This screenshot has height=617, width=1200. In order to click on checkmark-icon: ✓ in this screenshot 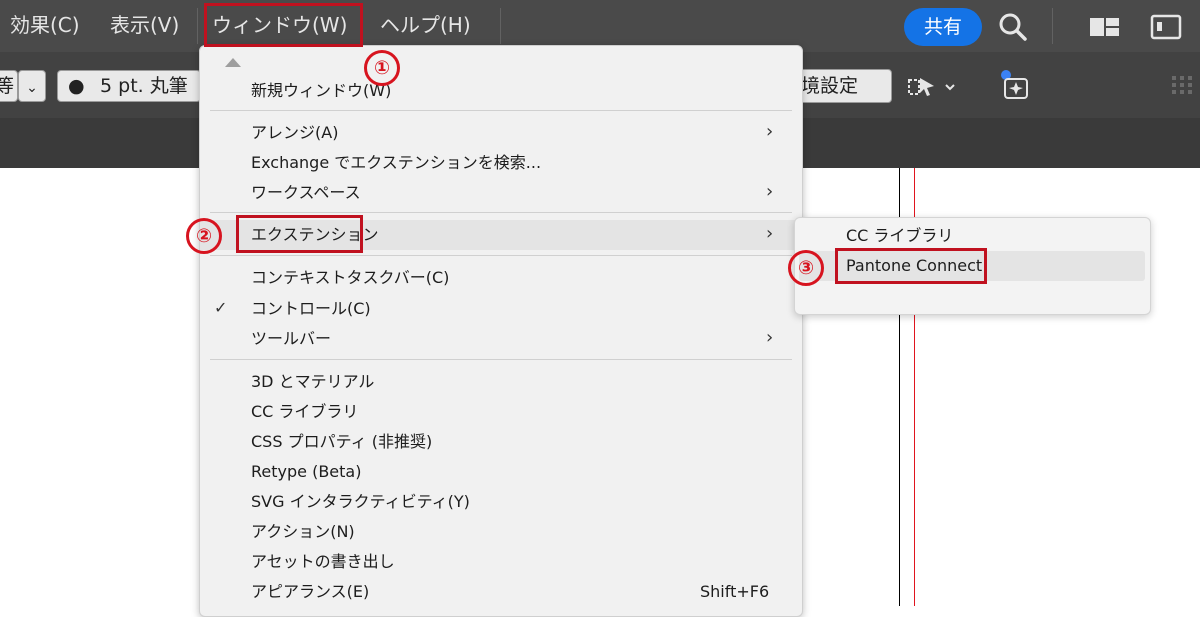, I will do `click(221, 307)`.